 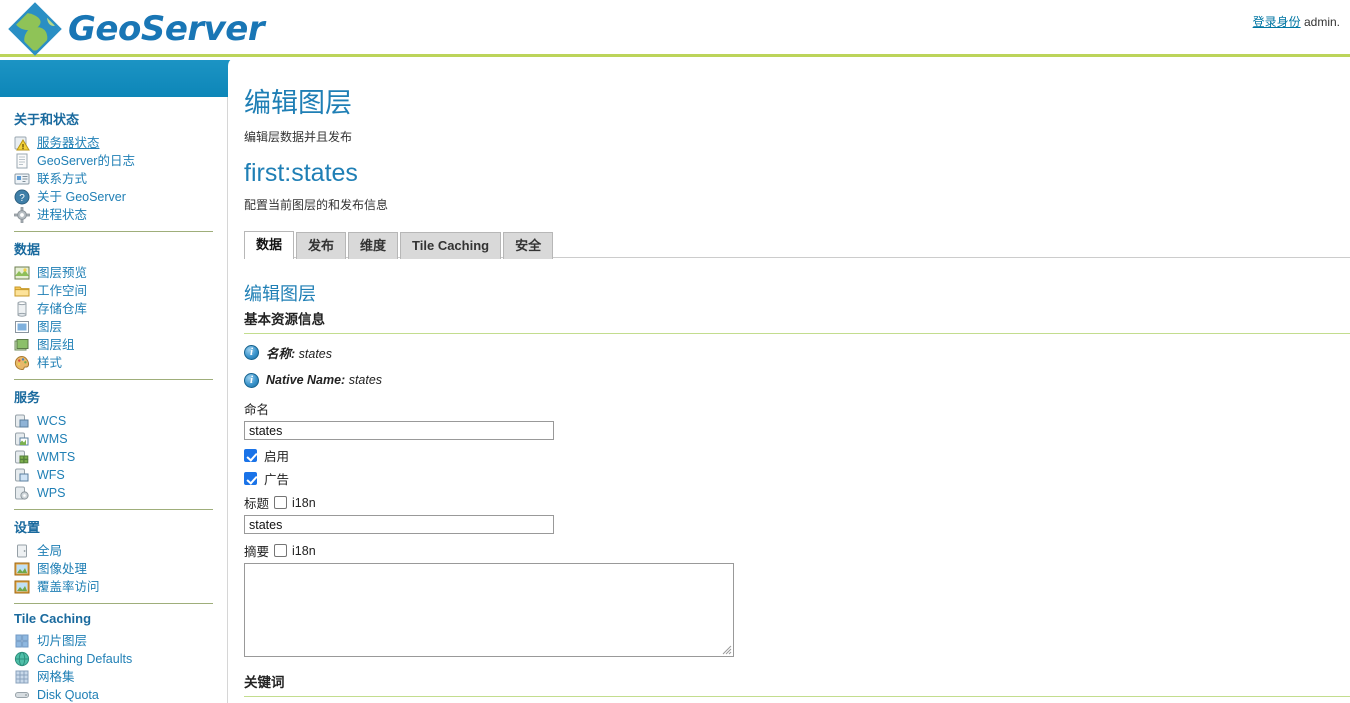 I want to click on sidebar-item-wmts: WMTS, so click(x=113, y=457).